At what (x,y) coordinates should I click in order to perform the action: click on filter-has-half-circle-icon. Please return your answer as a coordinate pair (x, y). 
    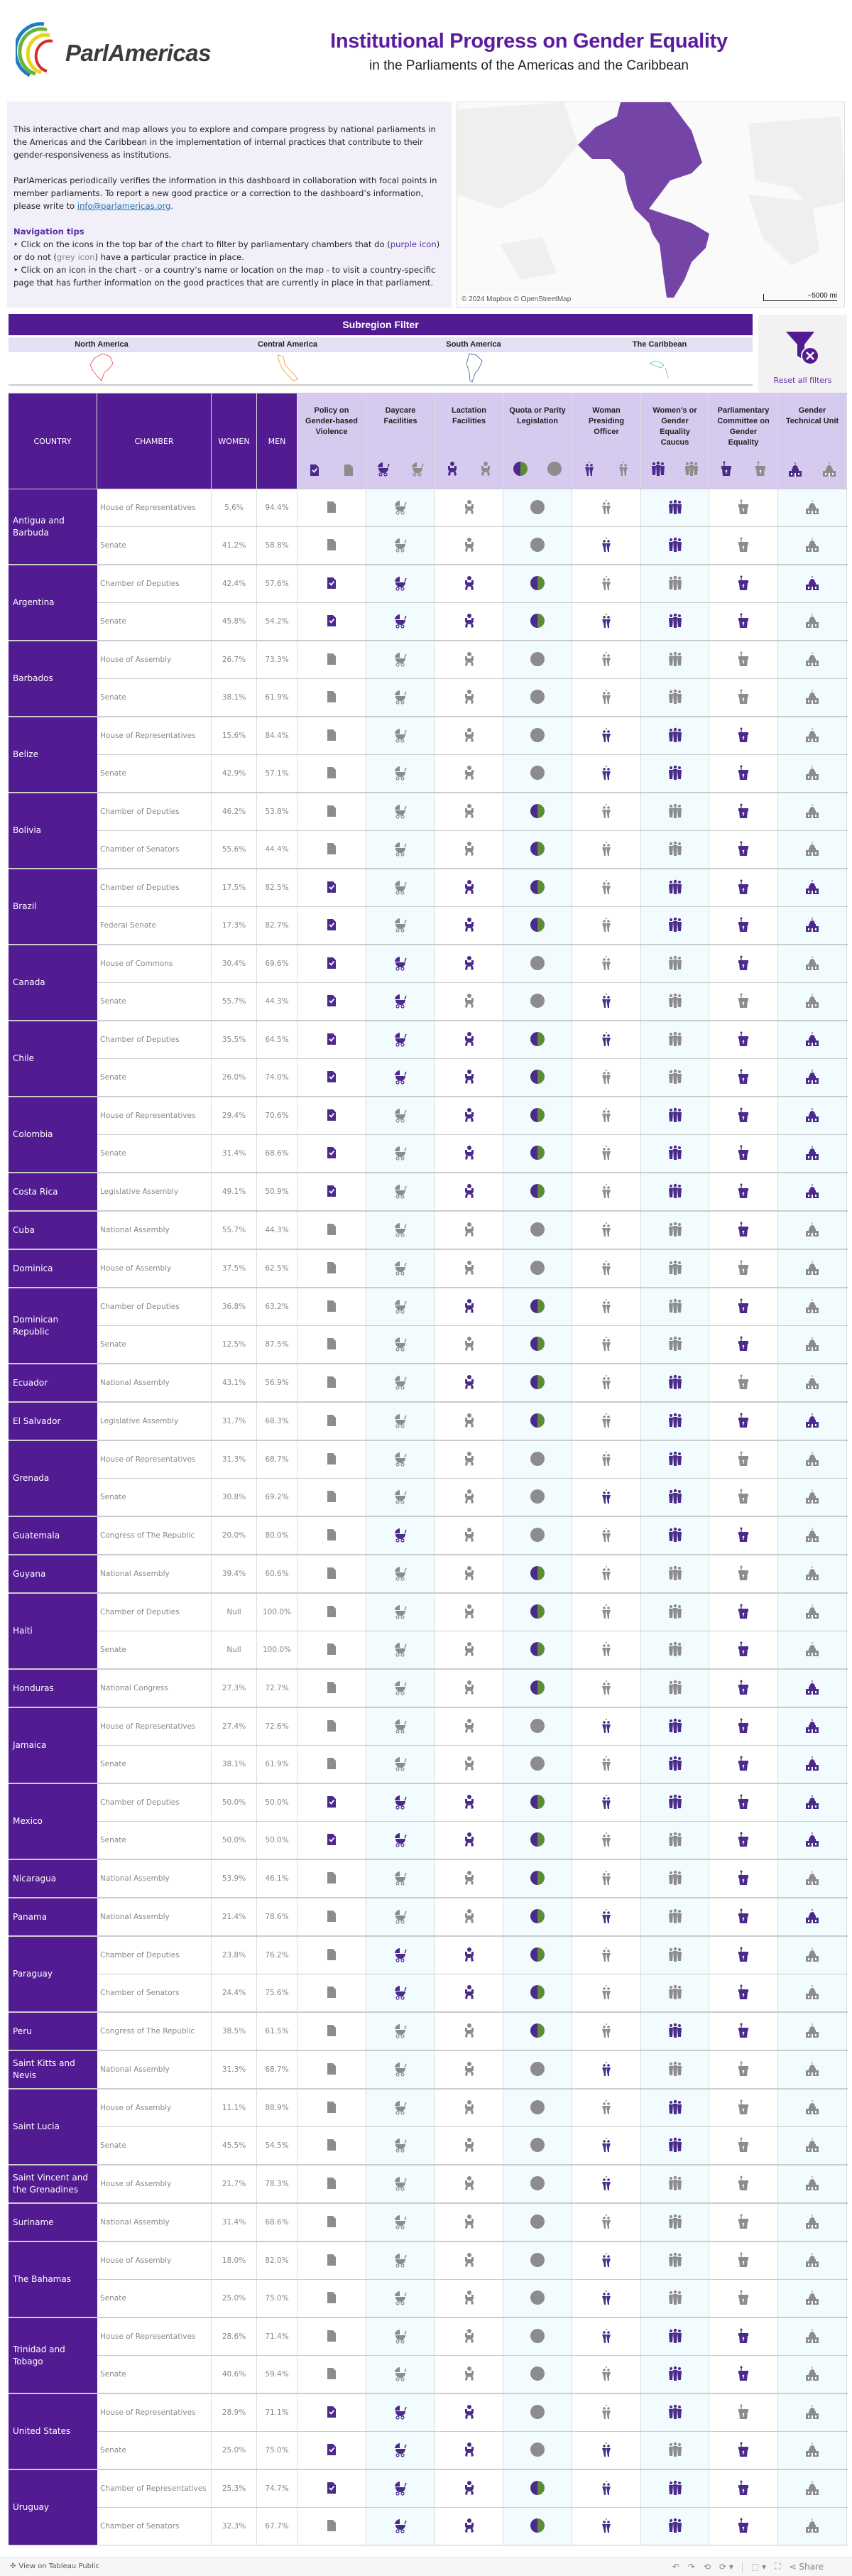
    Looking at the image, I should click on (520, 469).